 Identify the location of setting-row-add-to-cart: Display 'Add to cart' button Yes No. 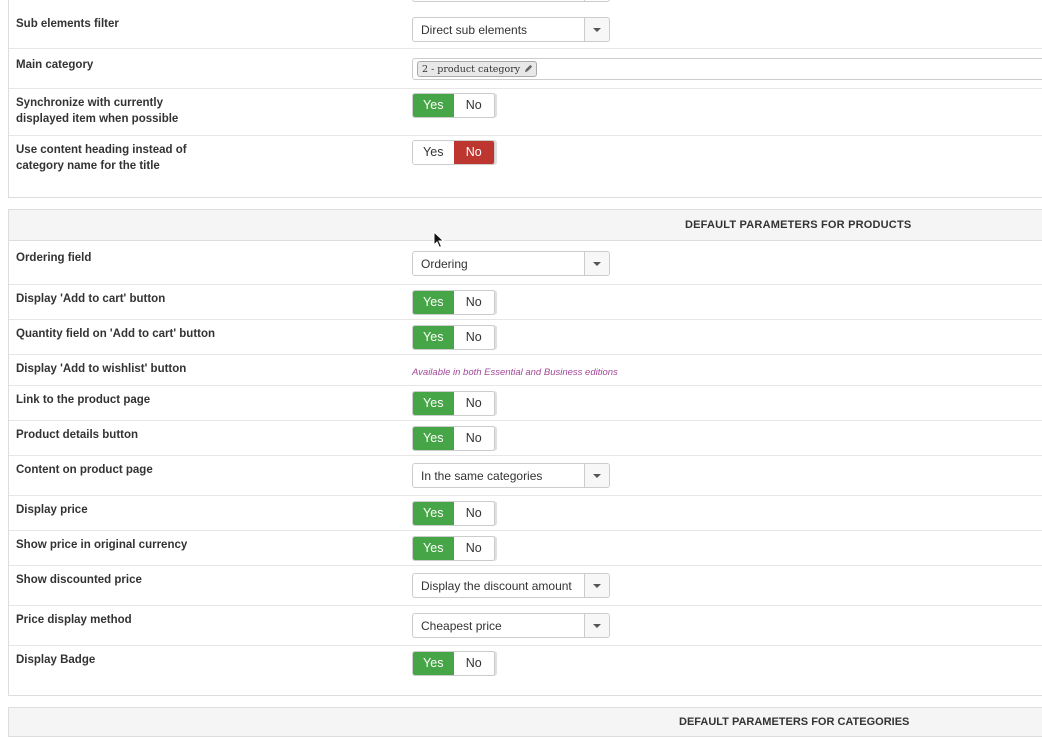
(525, 301).